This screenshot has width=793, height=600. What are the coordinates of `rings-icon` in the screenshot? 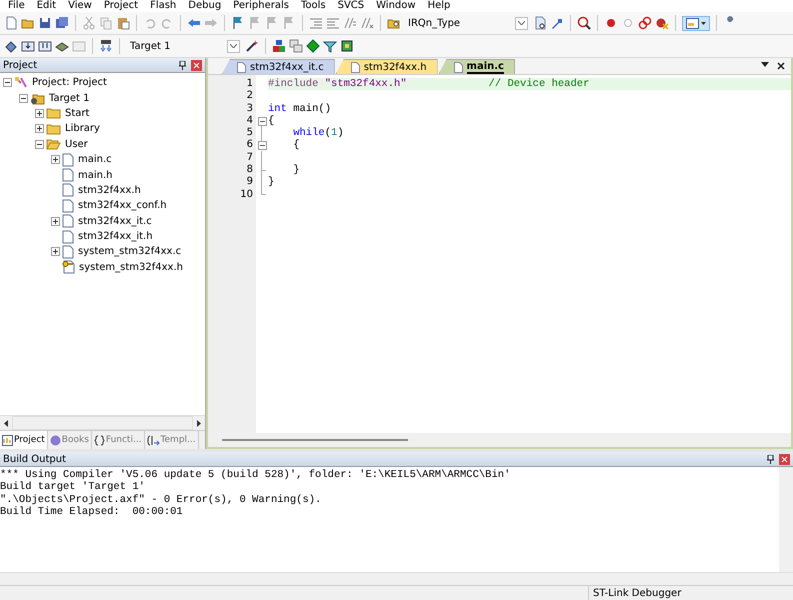 It's located at (645, 23).